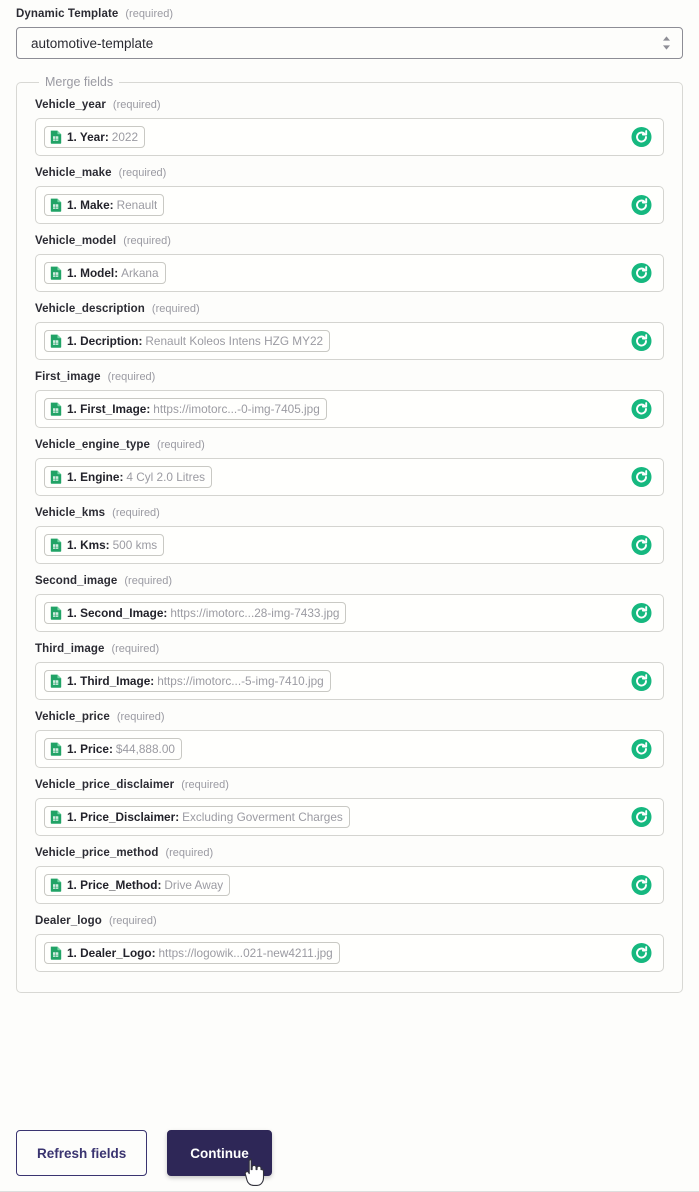 The width and height of the screenshot is (699, 1192). I want to click on dynamic-template-label-row: Dynamic Template (required), so click(349, 14).